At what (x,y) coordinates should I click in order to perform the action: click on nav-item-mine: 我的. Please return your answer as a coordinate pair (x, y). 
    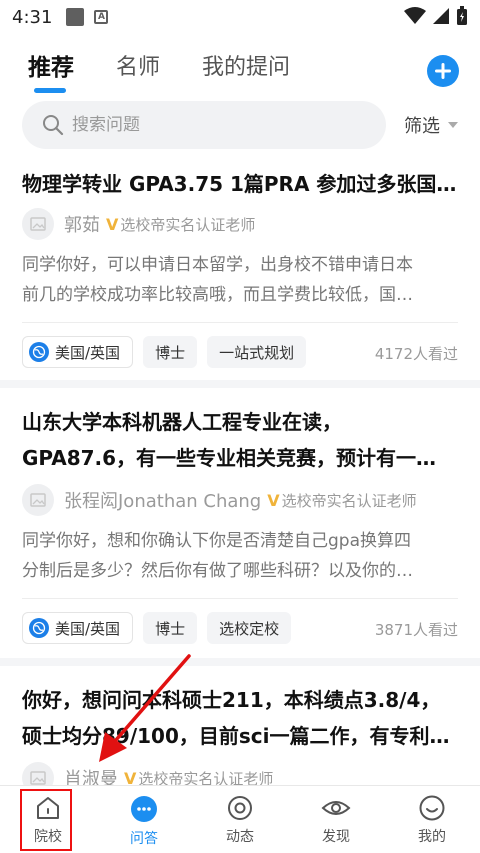
    Looking at the image, I should click on (432, 819).